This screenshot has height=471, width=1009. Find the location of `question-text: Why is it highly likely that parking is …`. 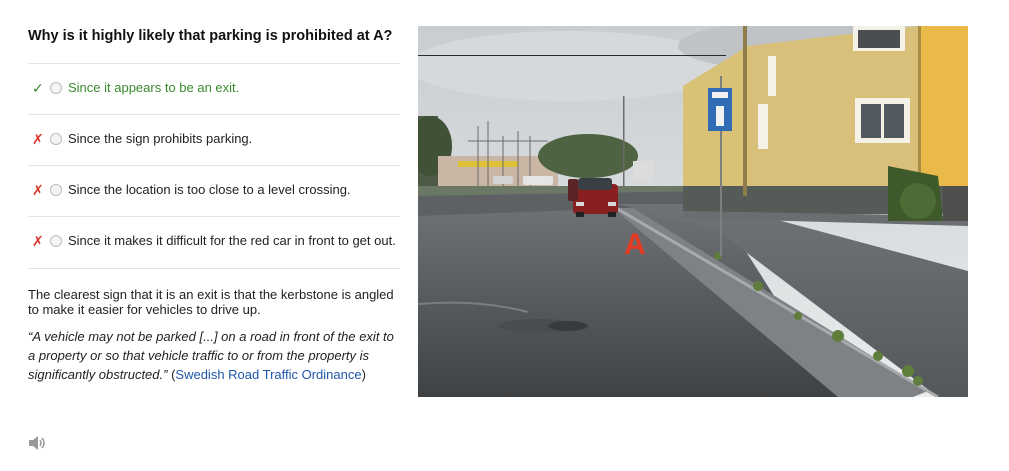

question-text: Why is it highly likely that parking is … is located at coordinates (210, 36).